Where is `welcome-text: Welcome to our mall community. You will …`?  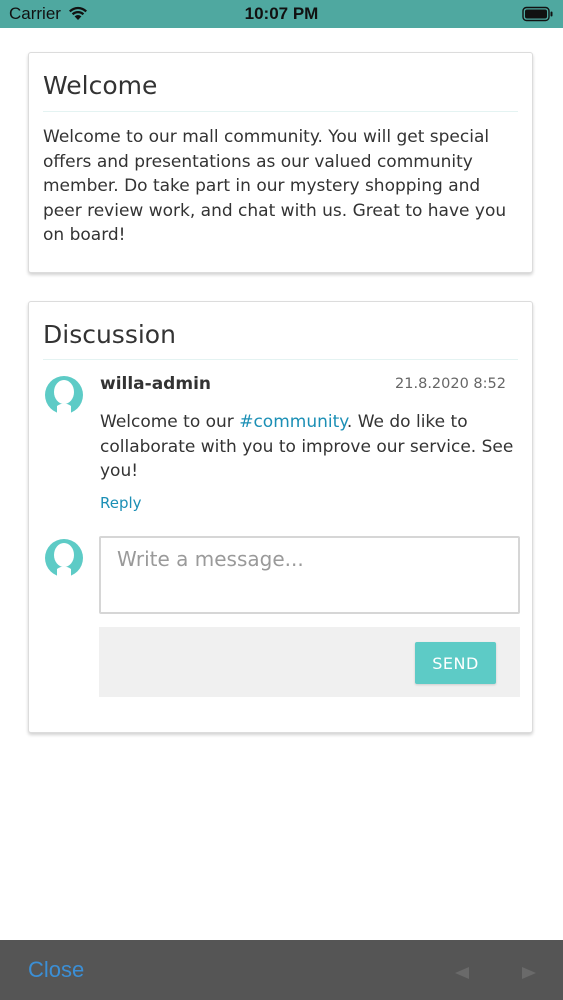 welcome-text: Welcome to our mall community. You will … is located at coordinates (275, 186).